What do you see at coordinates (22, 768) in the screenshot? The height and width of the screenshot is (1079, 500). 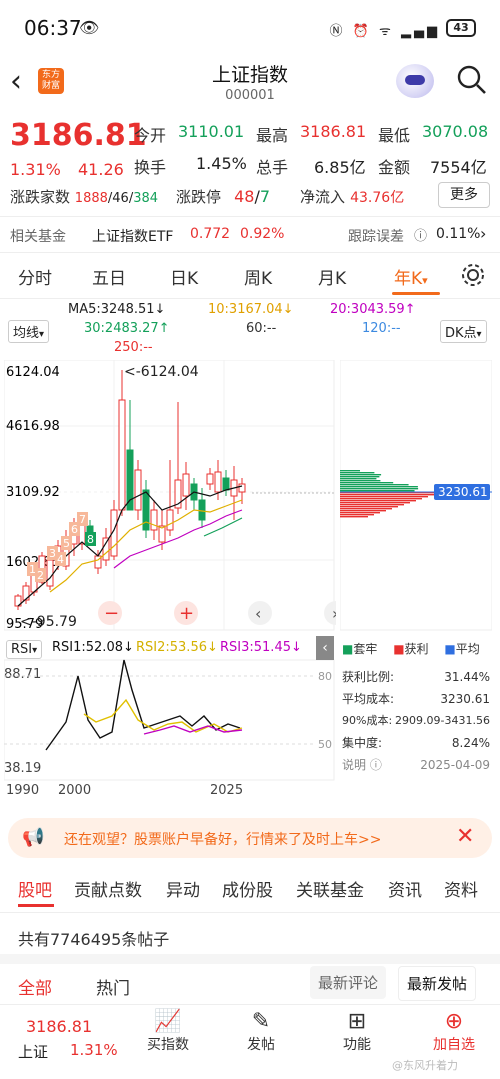 I see `rsi-bottom-label: 38.19` at bounding box center [22, 768].